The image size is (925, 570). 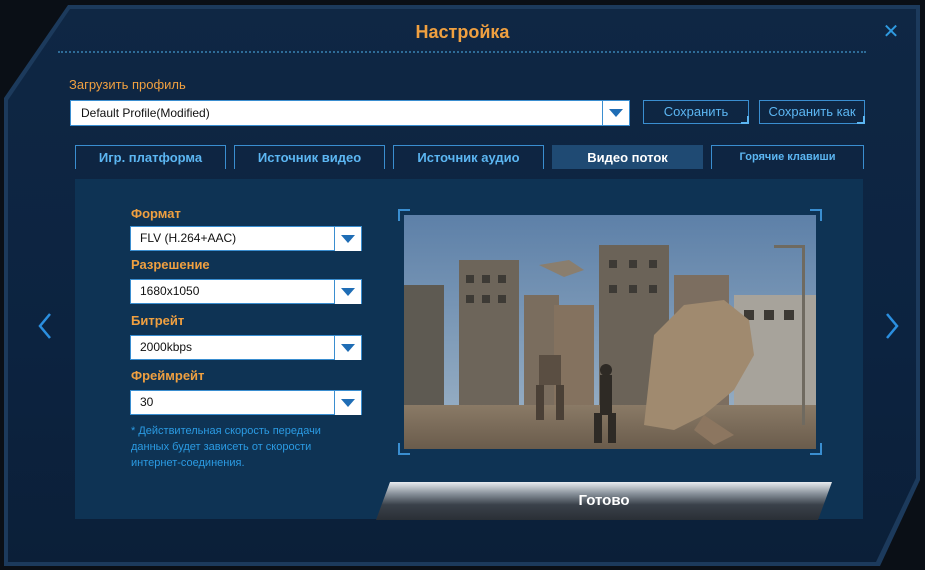 I want to click on bitrate-label: Битрейт, so click(x=158, y=320).